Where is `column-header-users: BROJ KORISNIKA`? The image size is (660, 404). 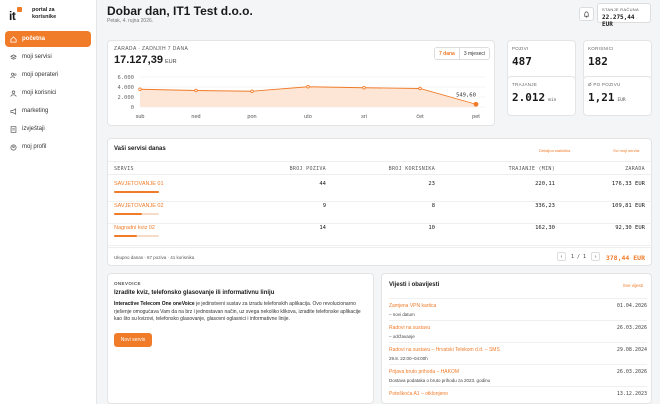 column-header-users: BROJ KORISNIKA is located at coordinates (412, 169).